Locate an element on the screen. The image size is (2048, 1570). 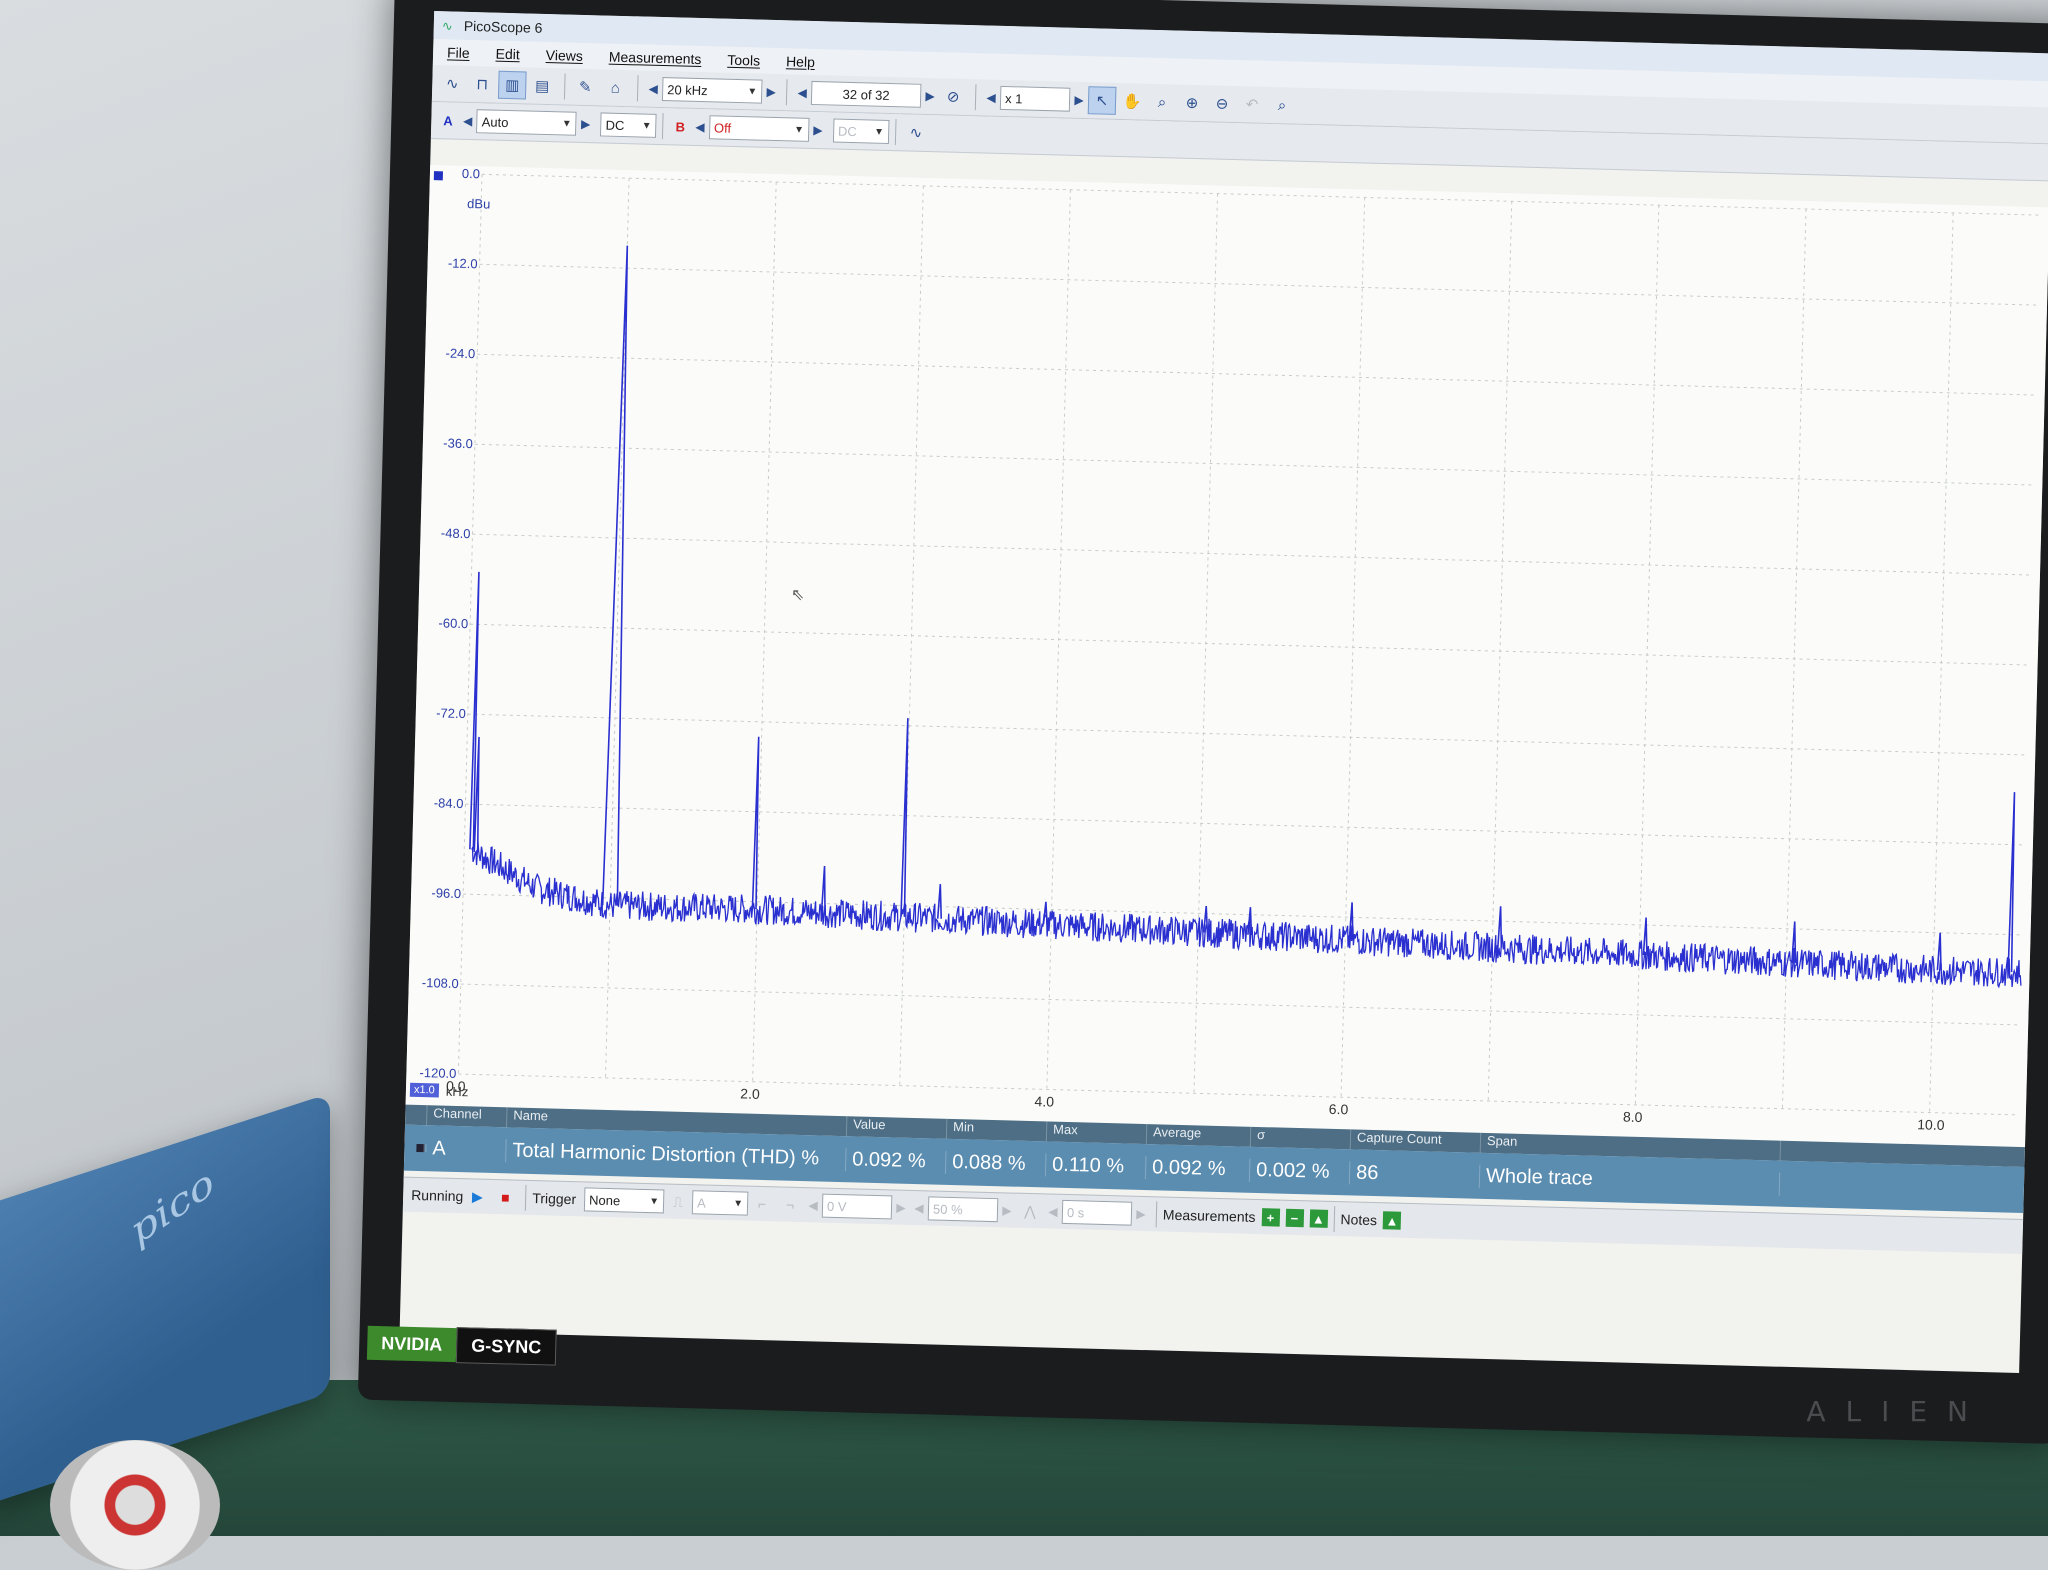
y-tick-label: -60.0 is located at coordinates (453, 623).